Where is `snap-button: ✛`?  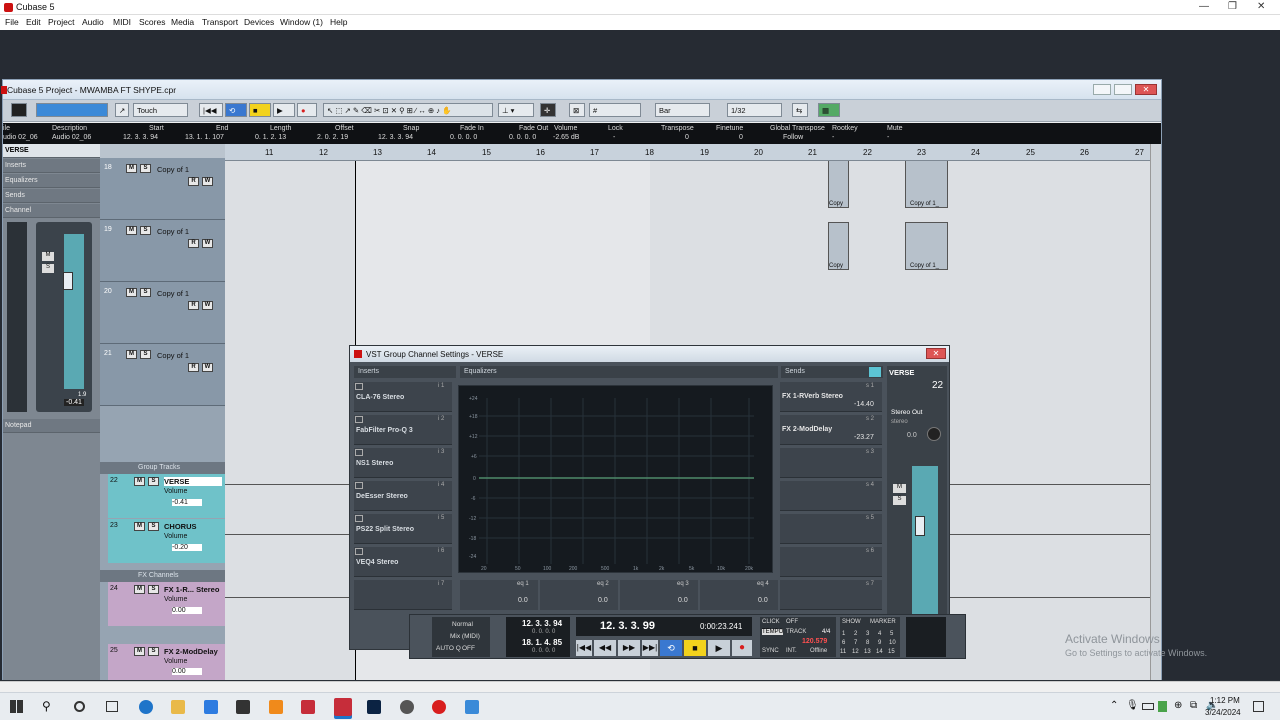 snap-button: ✛ is located at coordinates (548, 110).